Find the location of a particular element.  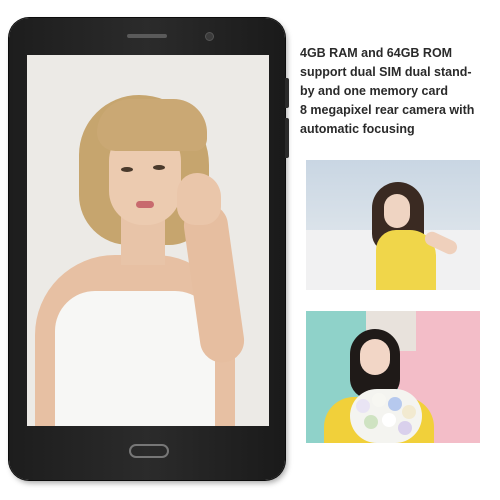

sample-photo-yellow-dress is located at coordinates (393, 225).